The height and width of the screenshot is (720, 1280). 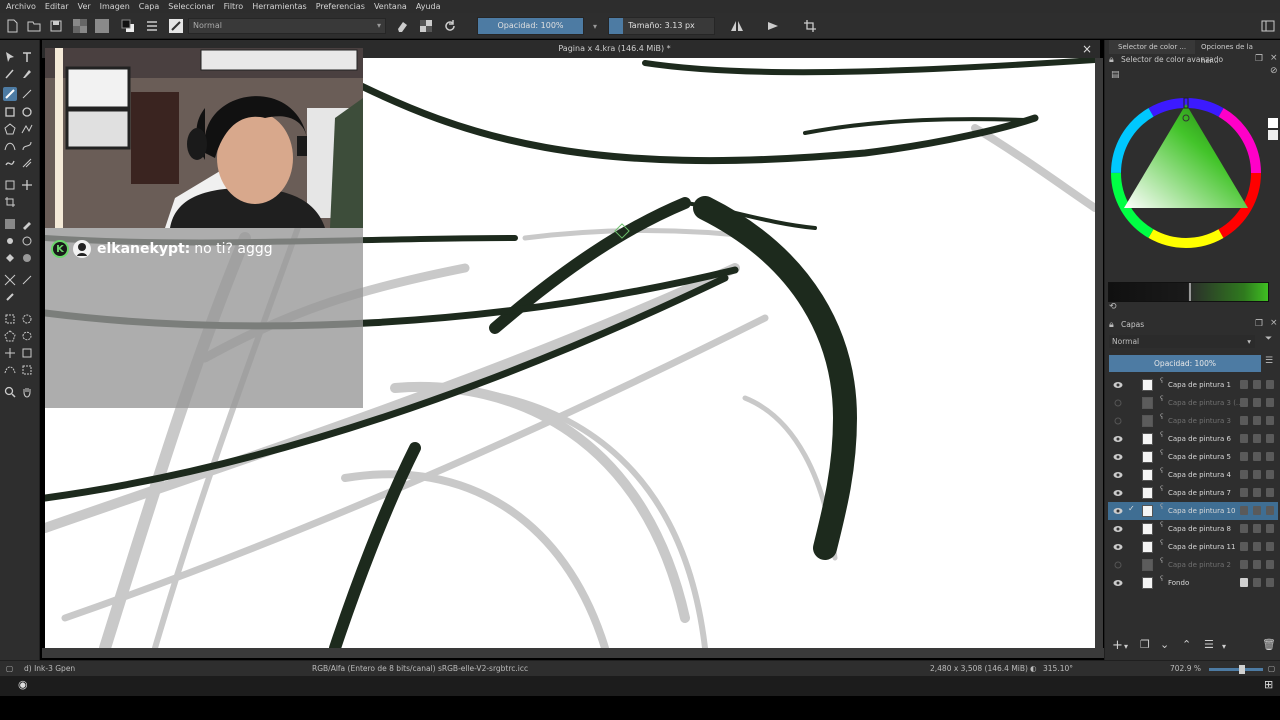 I want to click on fg-bg-color-icon, so click(x=128, y=26).